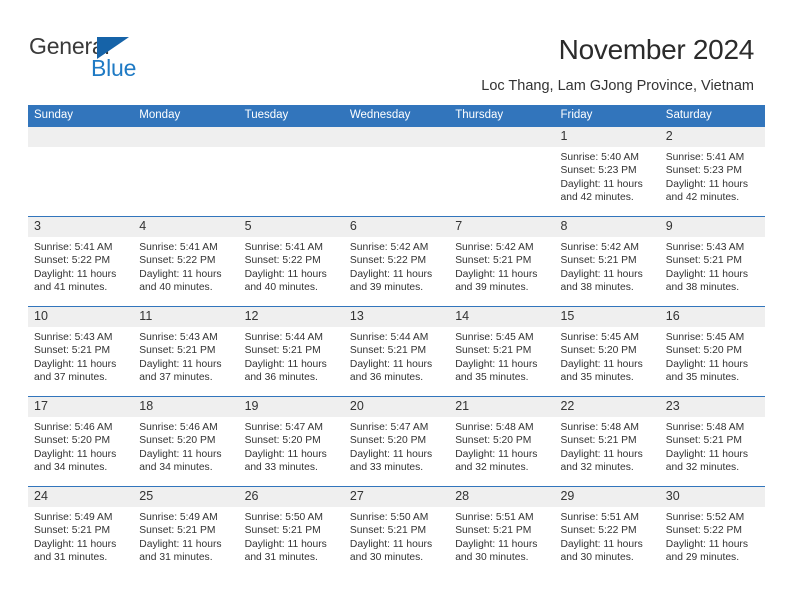 This screenshot has width=792, height=612. What do you see at coordinates (607, 116) in the screenshot?
I see `weekday-header-friday: Friday` at bounding box center [607, 116].